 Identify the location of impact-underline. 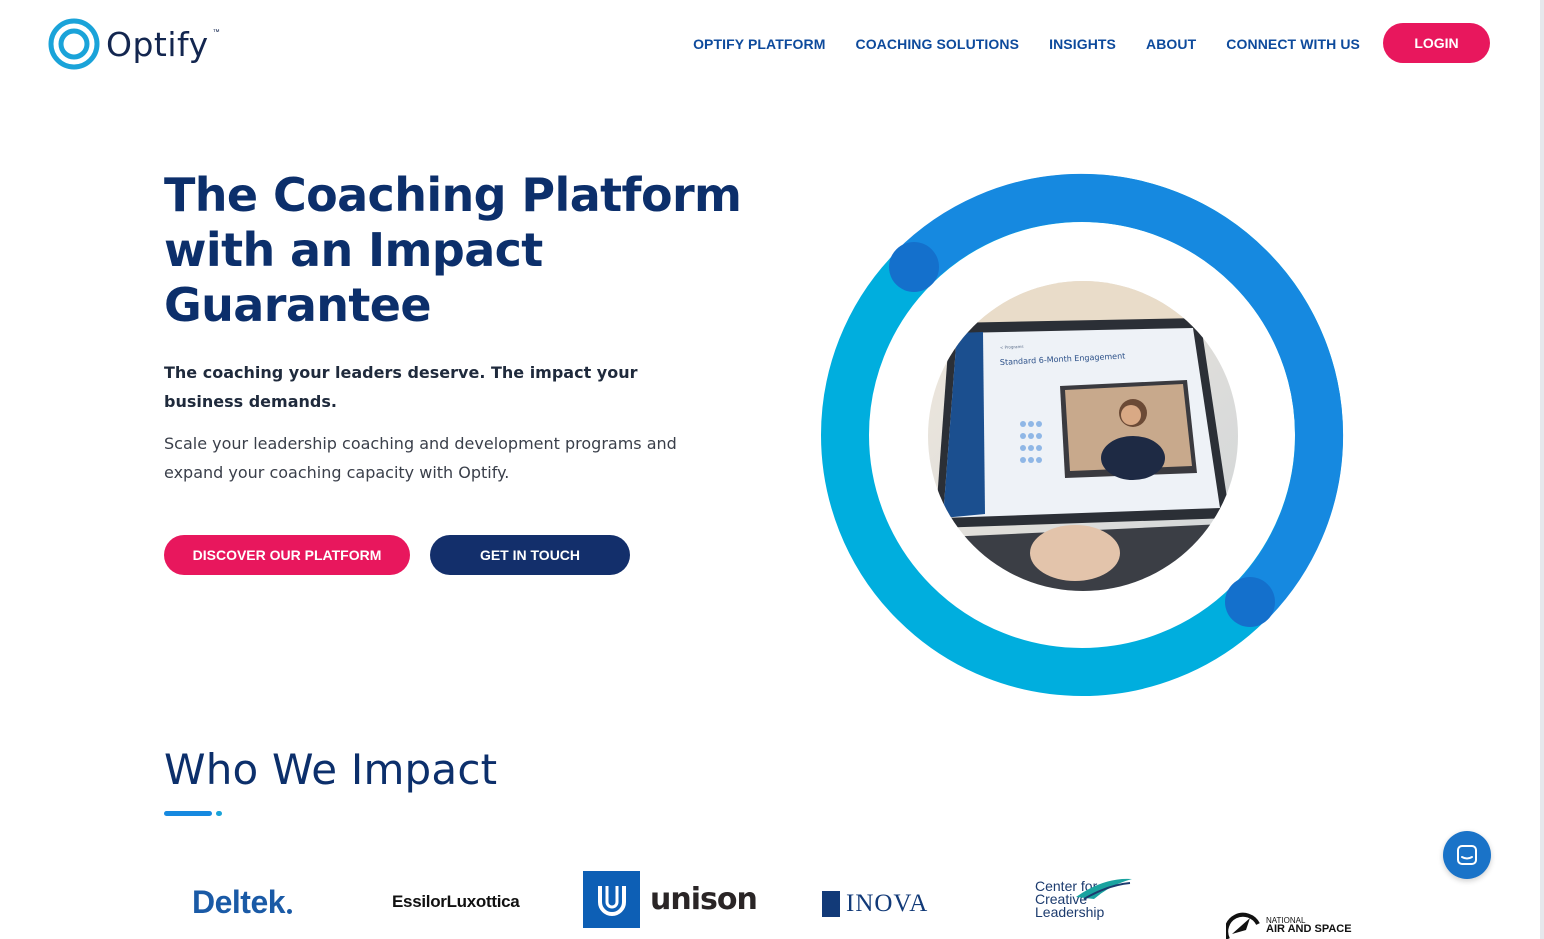
(188, 813).